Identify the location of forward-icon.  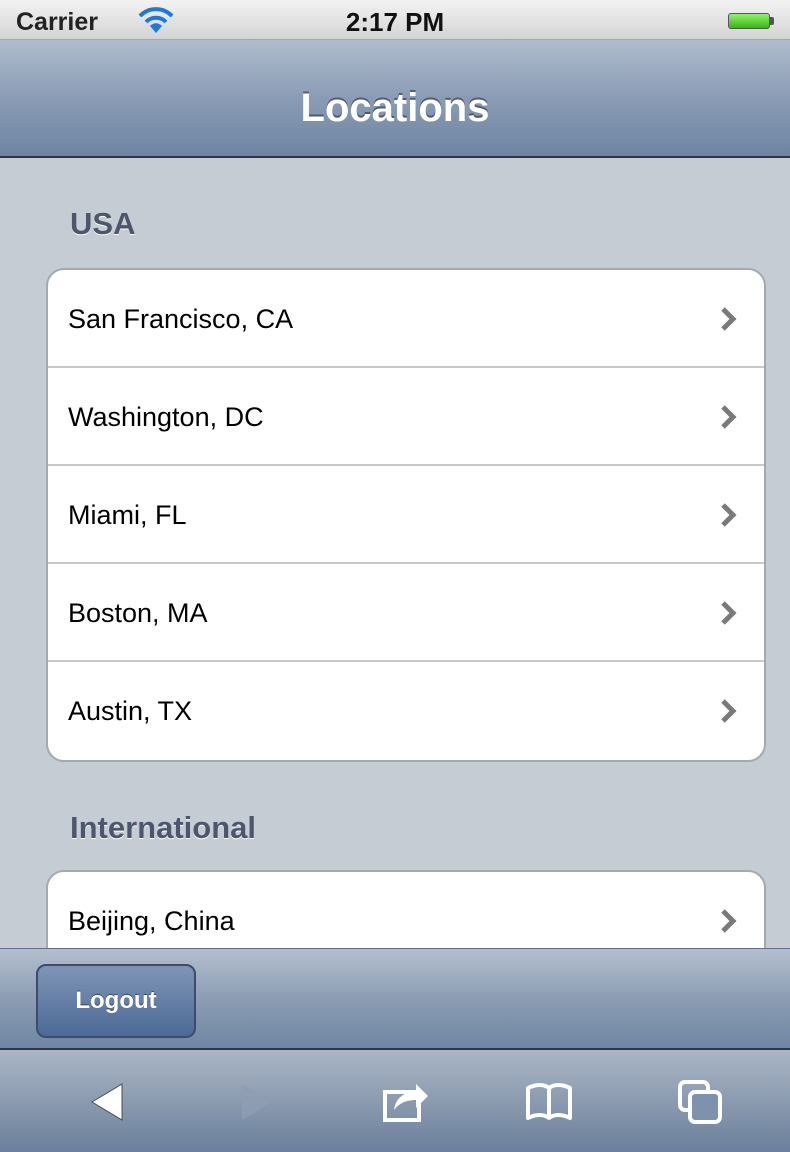
(255, 1102).